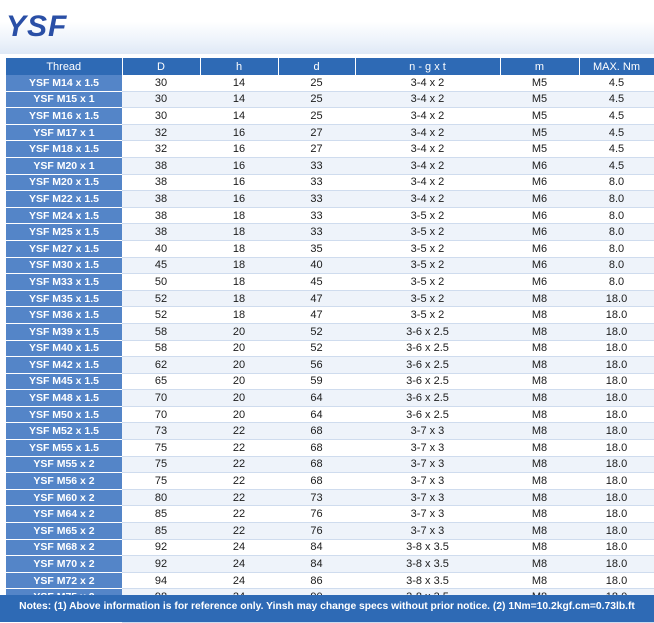  What do you see at coordinates (316, 133) in the screenshot?
I see `small-d-cell: 27` at bounding box center [316, 133].